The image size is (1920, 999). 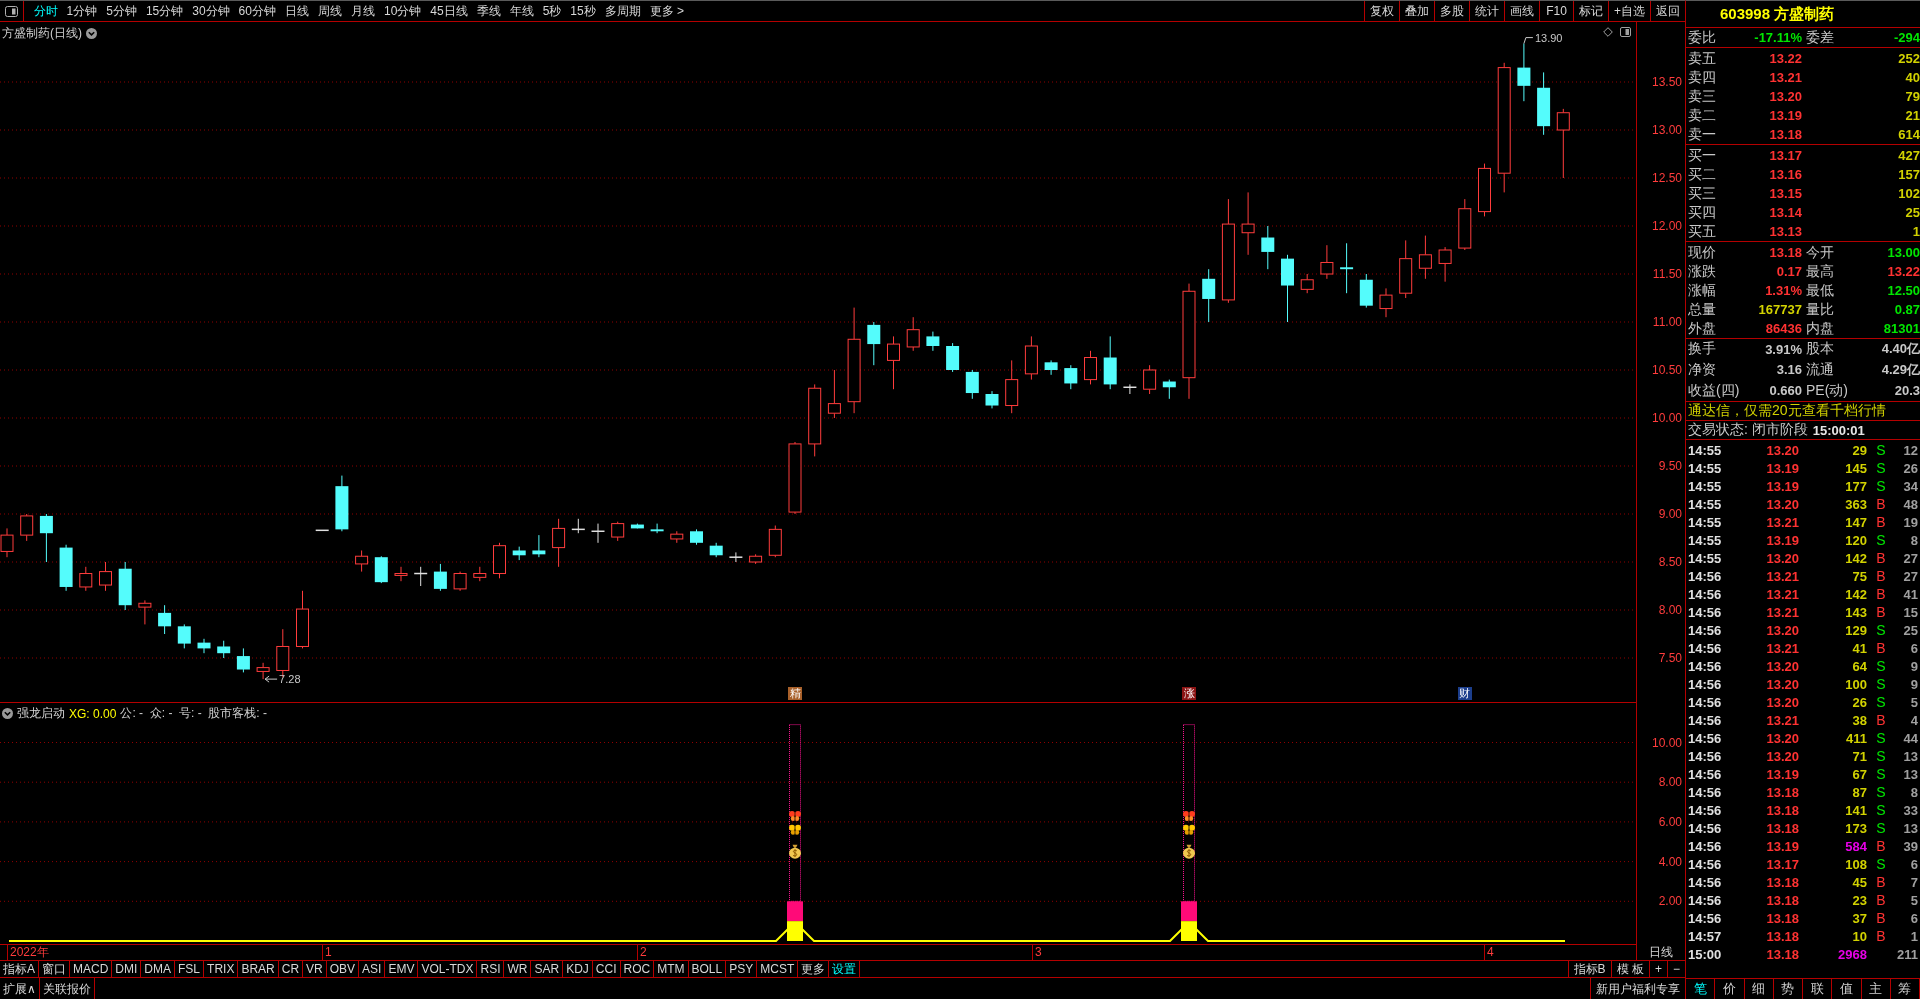 What do you see at coordinates (1748, 430) in the screenshot?
I see `trade-status: 交易状态: 闭市阶段` at bounding box center [1748, 430].